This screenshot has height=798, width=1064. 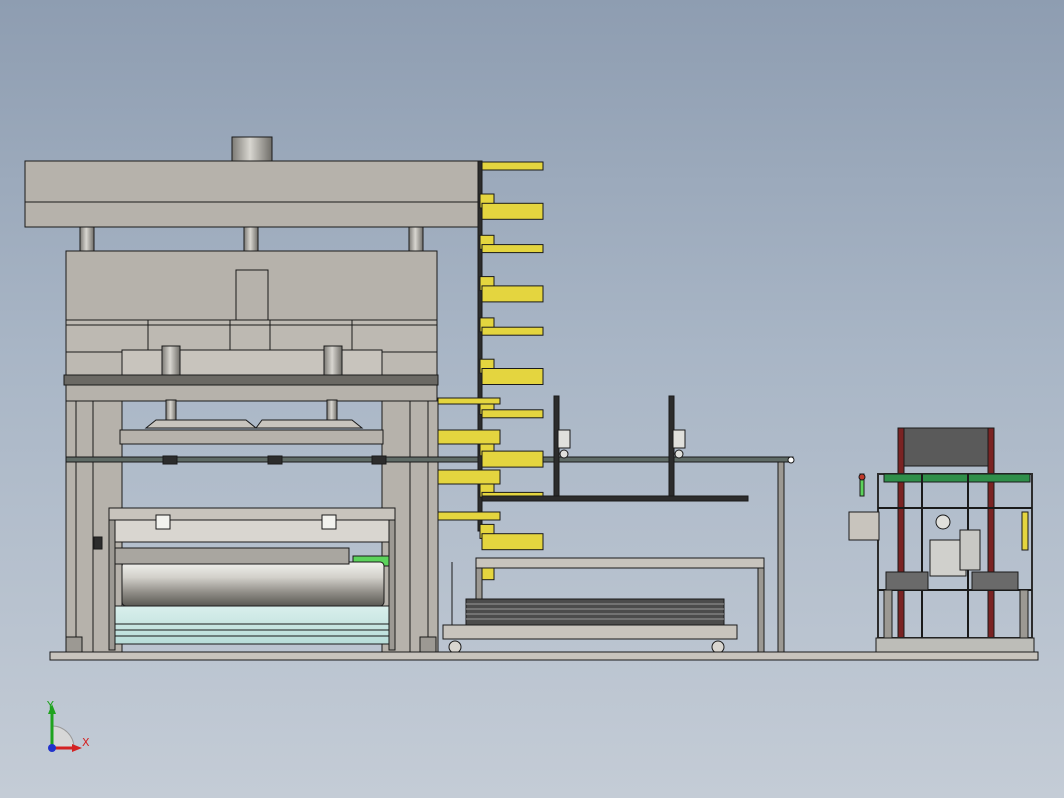 What do you see at coordinates (254, 424) in the screenshot?
I see `press-upper-die` at bounding box center [254, 424].